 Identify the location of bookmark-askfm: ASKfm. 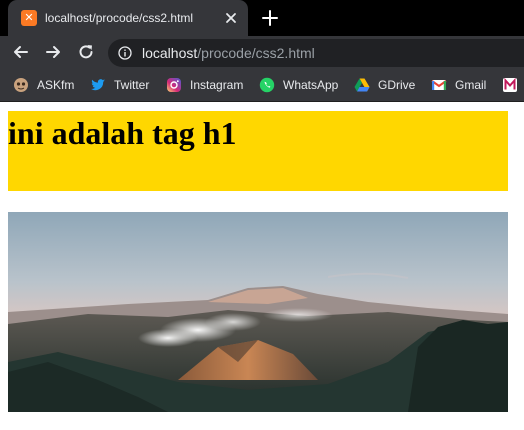
(45, 85).